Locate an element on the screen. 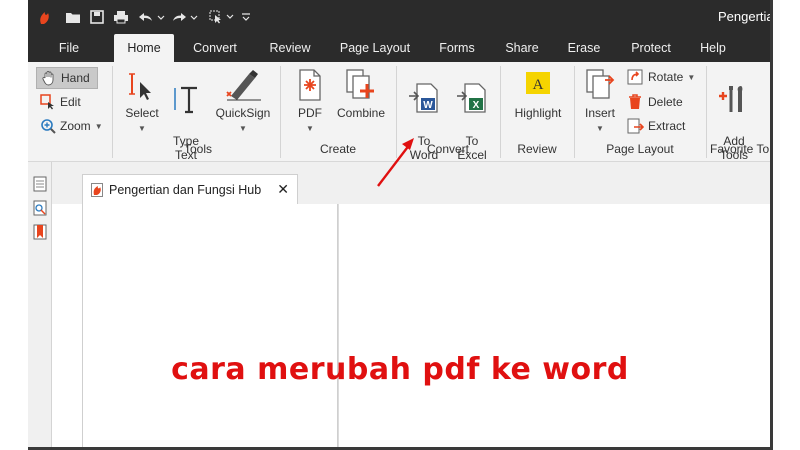 The image size is (800, 450). create-pdf-button: PDF ▼ is located at coordinates (310, 102).